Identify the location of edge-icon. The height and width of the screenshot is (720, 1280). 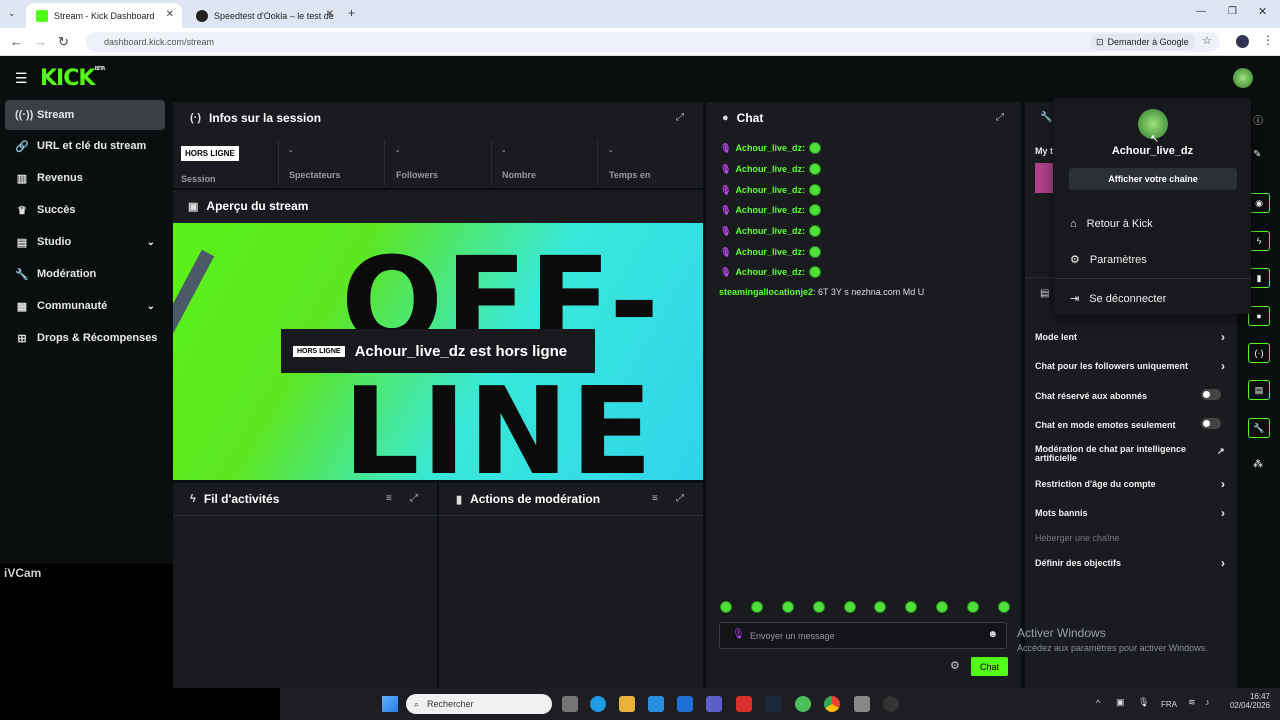
(598, 704).